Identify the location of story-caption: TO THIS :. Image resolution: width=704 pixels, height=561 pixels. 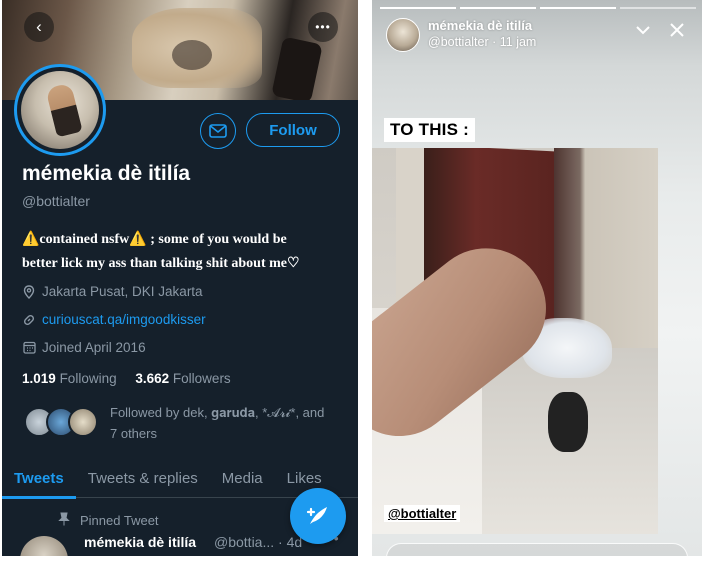
(429, 130).